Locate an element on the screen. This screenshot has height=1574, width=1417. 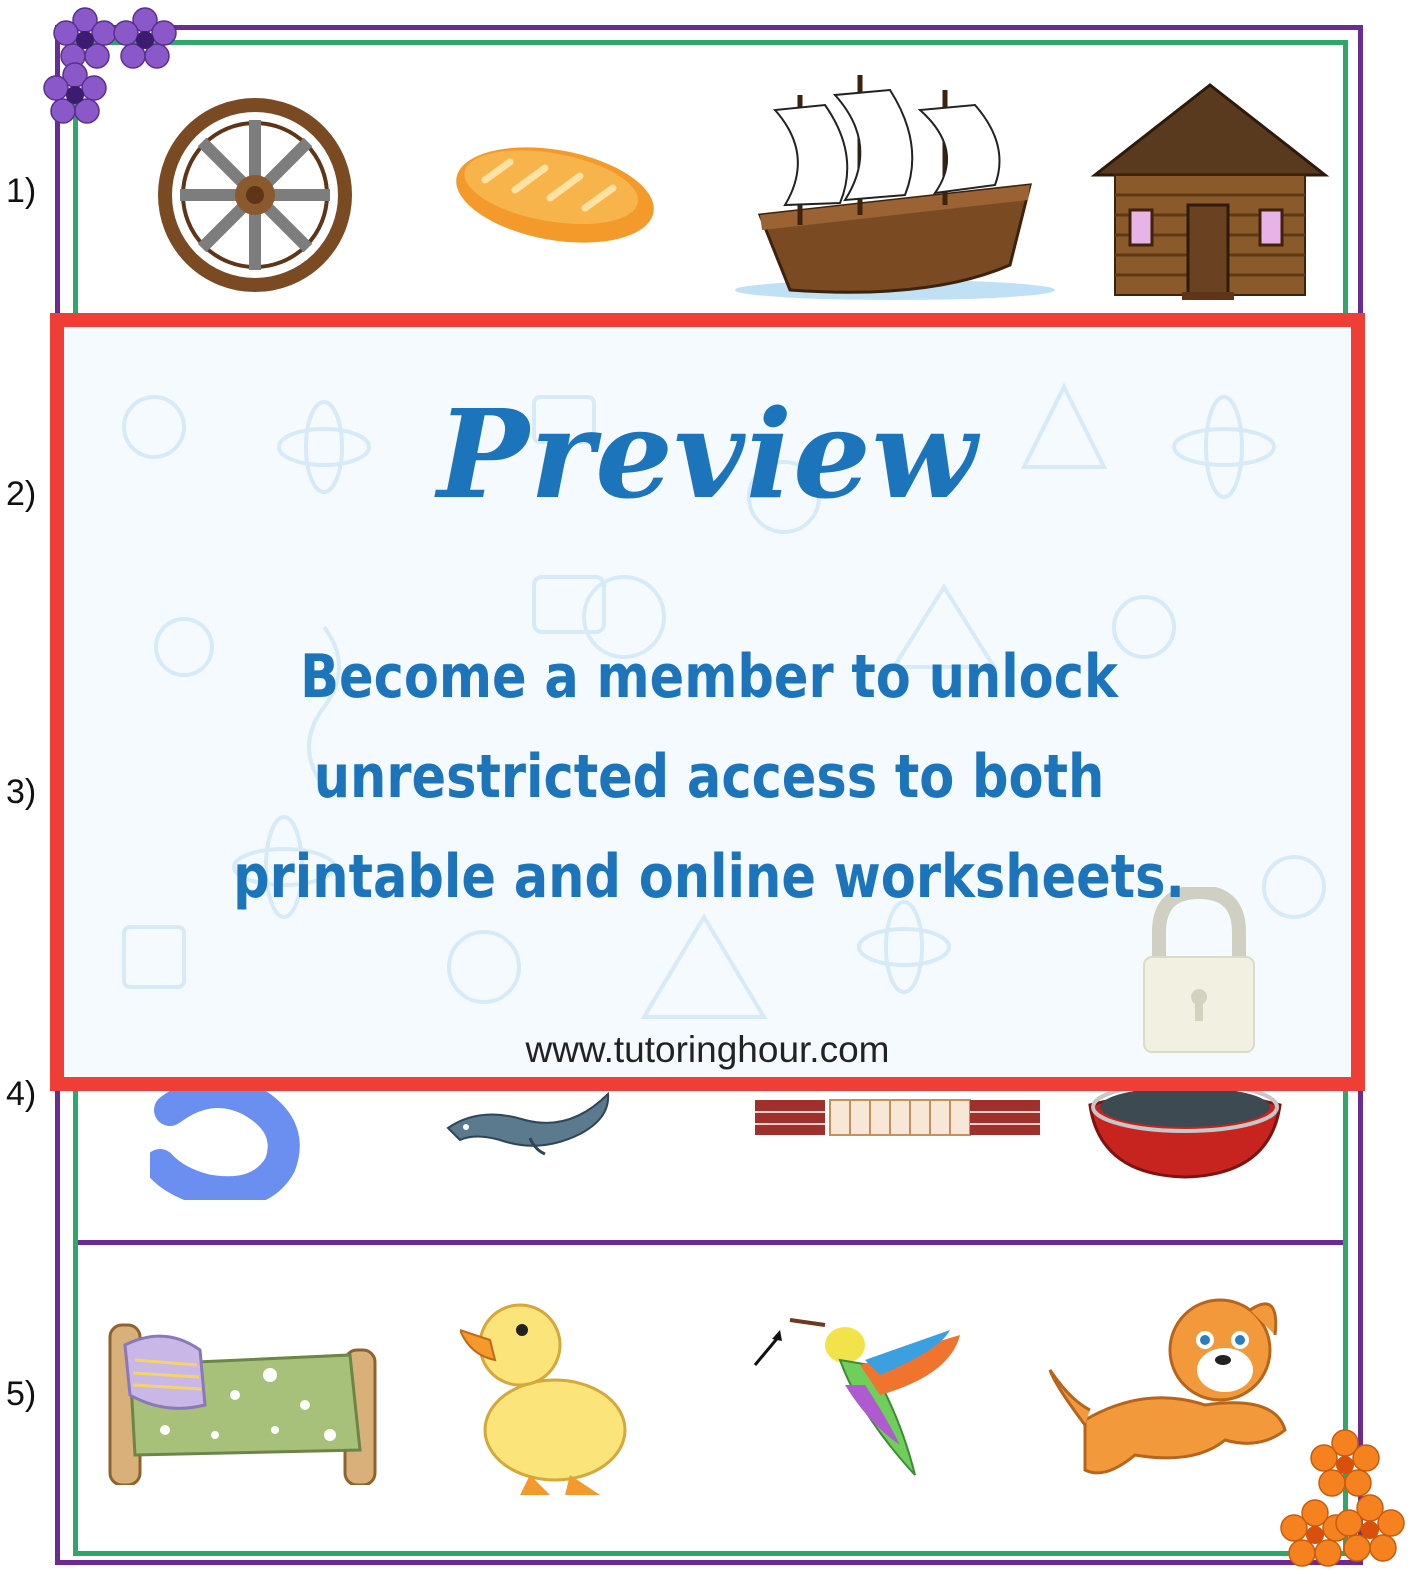
row-number-4: 4) is located at coordinates (21, 1094).